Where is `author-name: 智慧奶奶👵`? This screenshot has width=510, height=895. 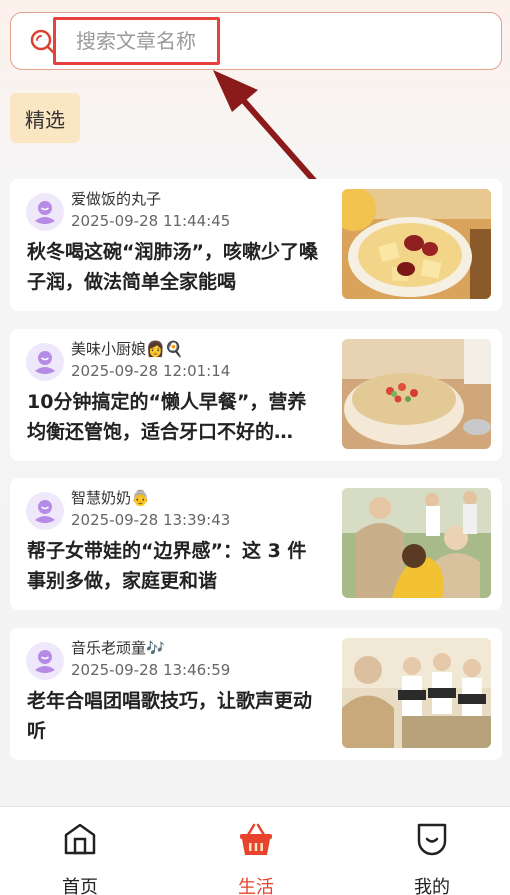 author-name: 智慧奶奶👵 is located at coordinates (110, 498).